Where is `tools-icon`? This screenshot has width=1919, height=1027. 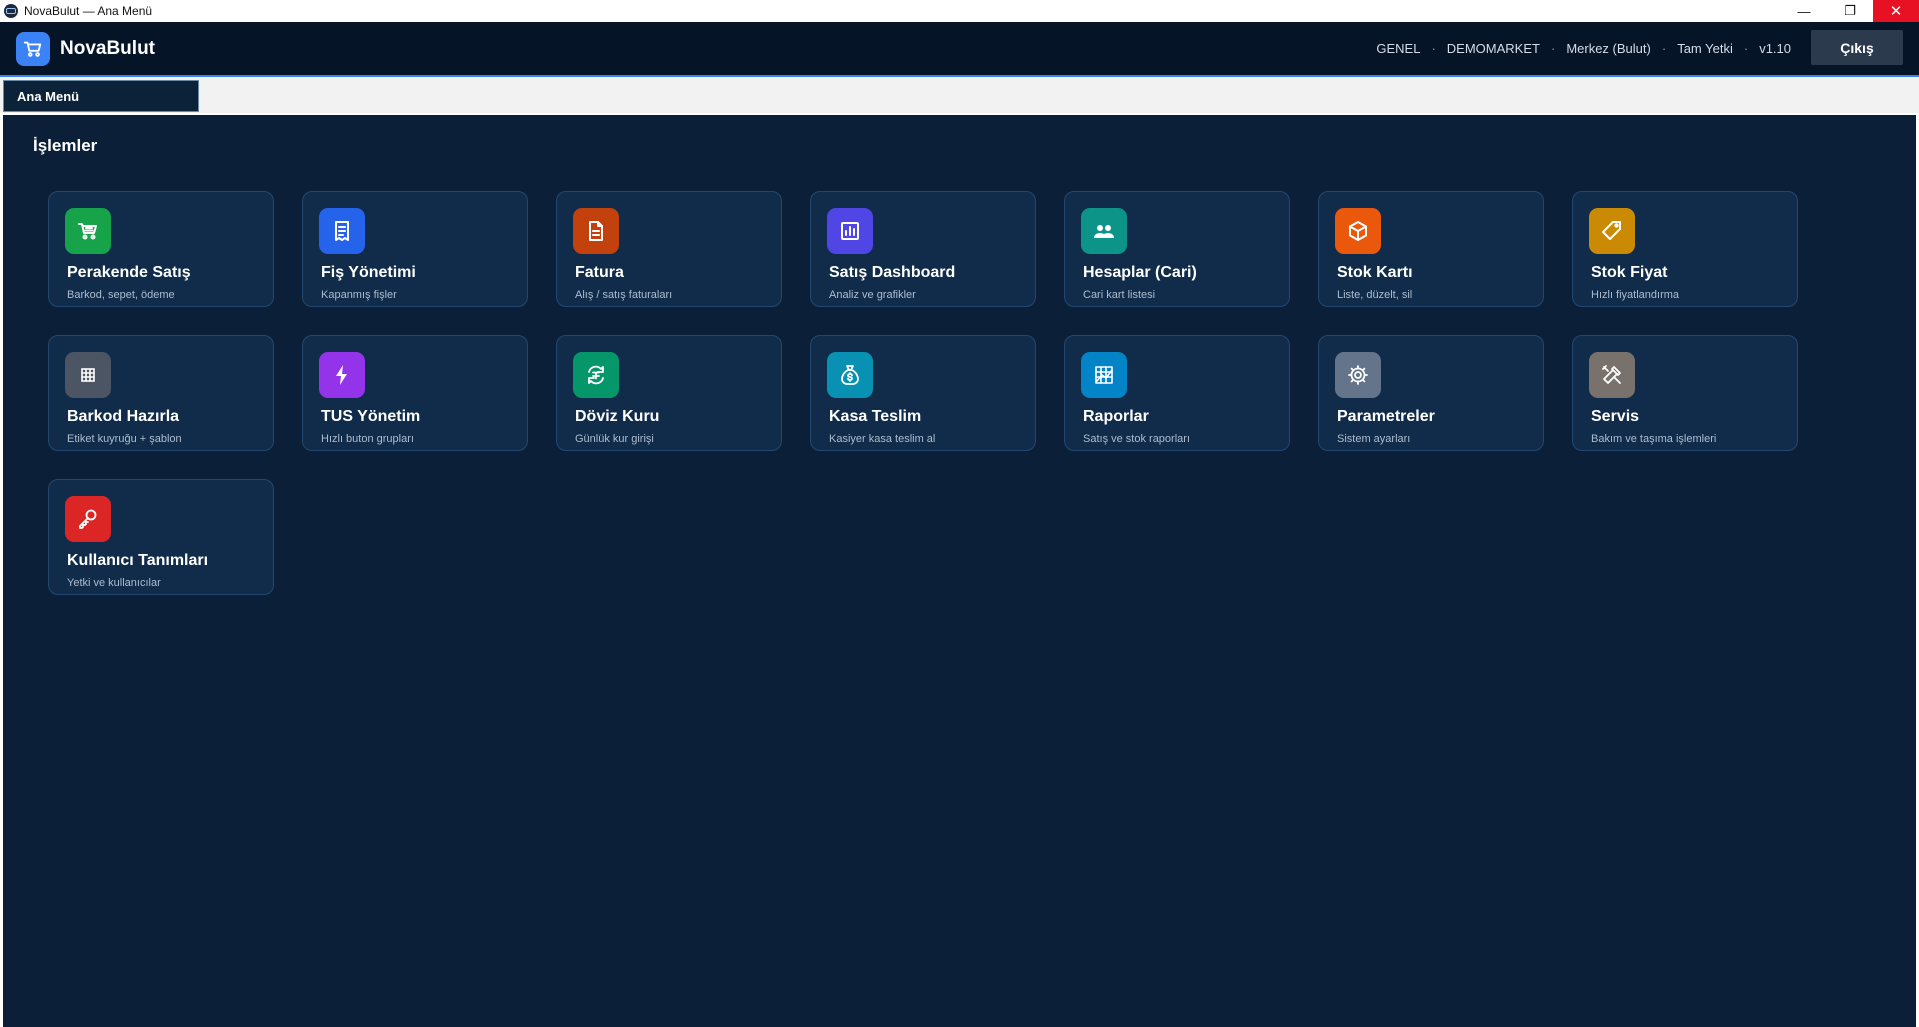
tools-icon is located at coordinates (1612, 375).